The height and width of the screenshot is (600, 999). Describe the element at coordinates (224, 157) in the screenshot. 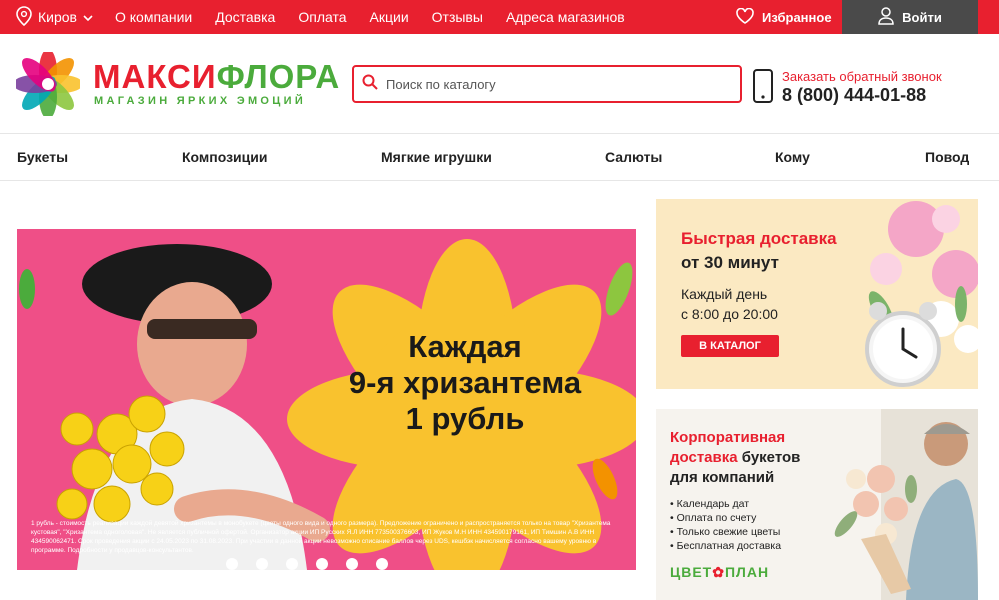

I see `category-compositions: Композиции` at that location.